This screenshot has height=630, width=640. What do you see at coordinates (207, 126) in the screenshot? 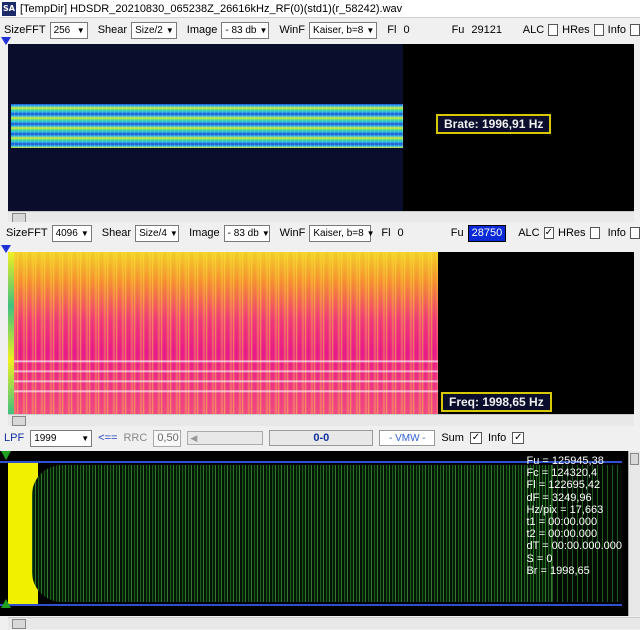
I see `top-spectrogram-band` at bounding box center [207, 126].